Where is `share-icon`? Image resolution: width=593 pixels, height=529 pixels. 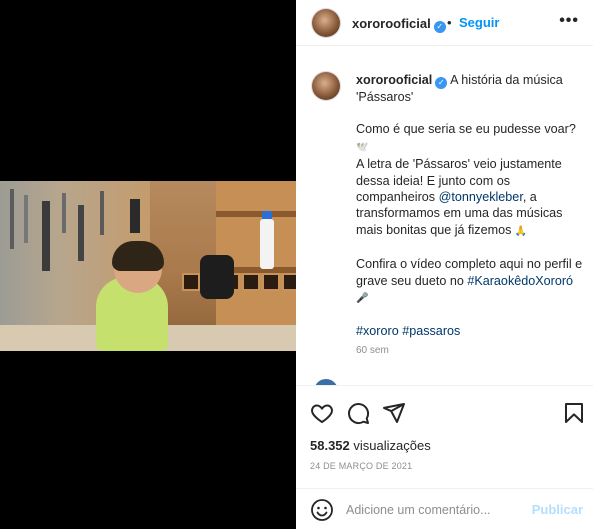 share-icon is located at coordinates (394, 413).